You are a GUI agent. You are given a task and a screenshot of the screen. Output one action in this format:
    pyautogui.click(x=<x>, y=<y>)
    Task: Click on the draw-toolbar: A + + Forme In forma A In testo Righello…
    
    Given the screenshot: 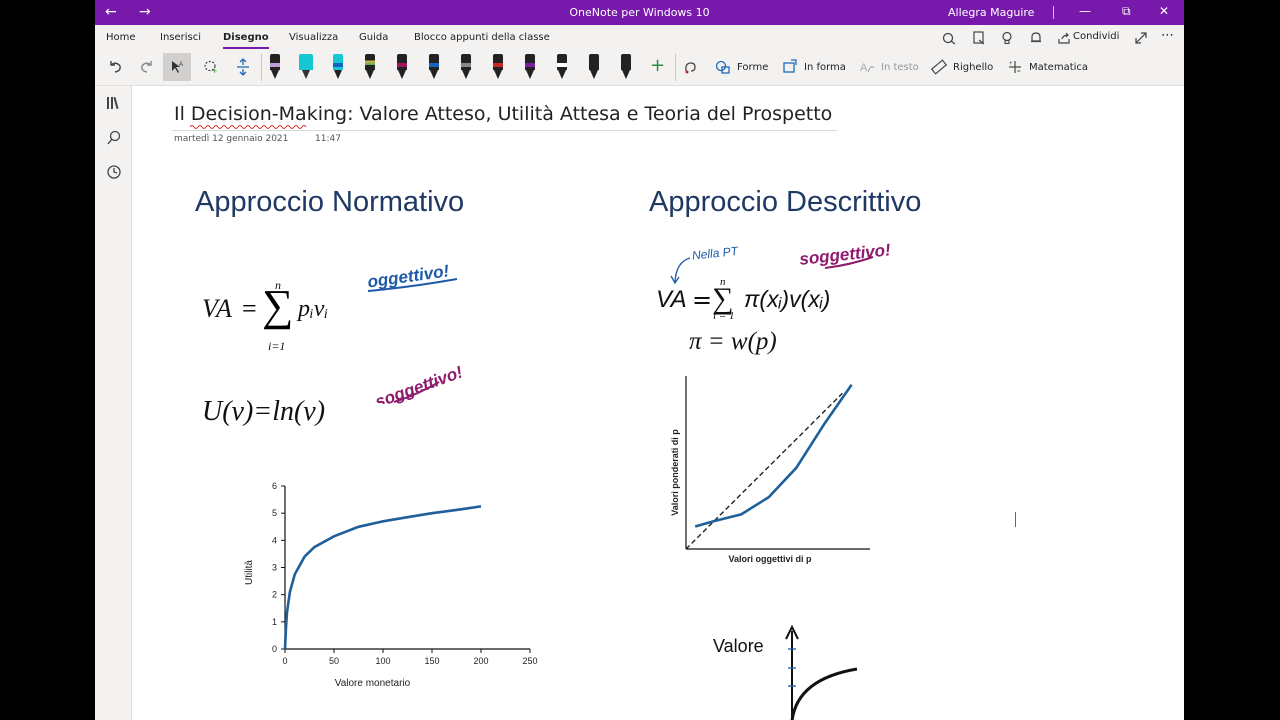 What is the action you would take?
    pyautogui.click(x=639, y=68)
    